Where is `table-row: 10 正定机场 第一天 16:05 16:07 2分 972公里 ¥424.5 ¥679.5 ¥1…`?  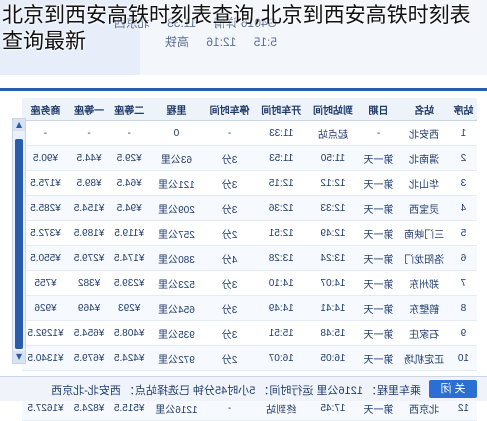
table-row: 10 正定机场 第一天 16:05 16:07 2分 972公里 ¥424.5 ¥679.5 ¥1… is located at coordinates (249, 358).